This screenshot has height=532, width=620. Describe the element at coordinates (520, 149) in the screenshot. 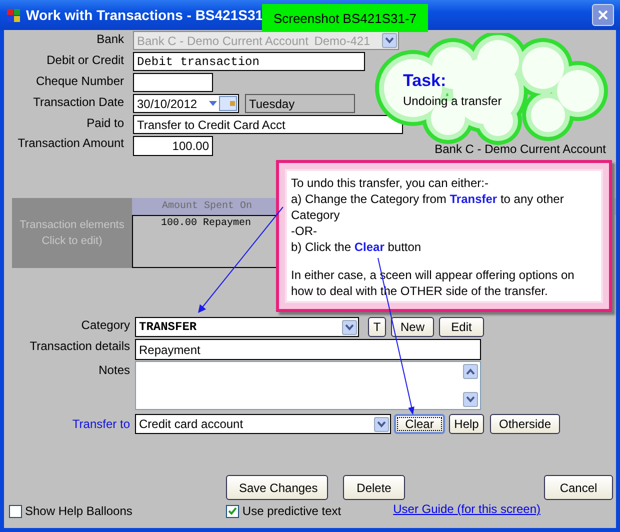

I see `account-label: Bank C - Demo Current Account` at that location.